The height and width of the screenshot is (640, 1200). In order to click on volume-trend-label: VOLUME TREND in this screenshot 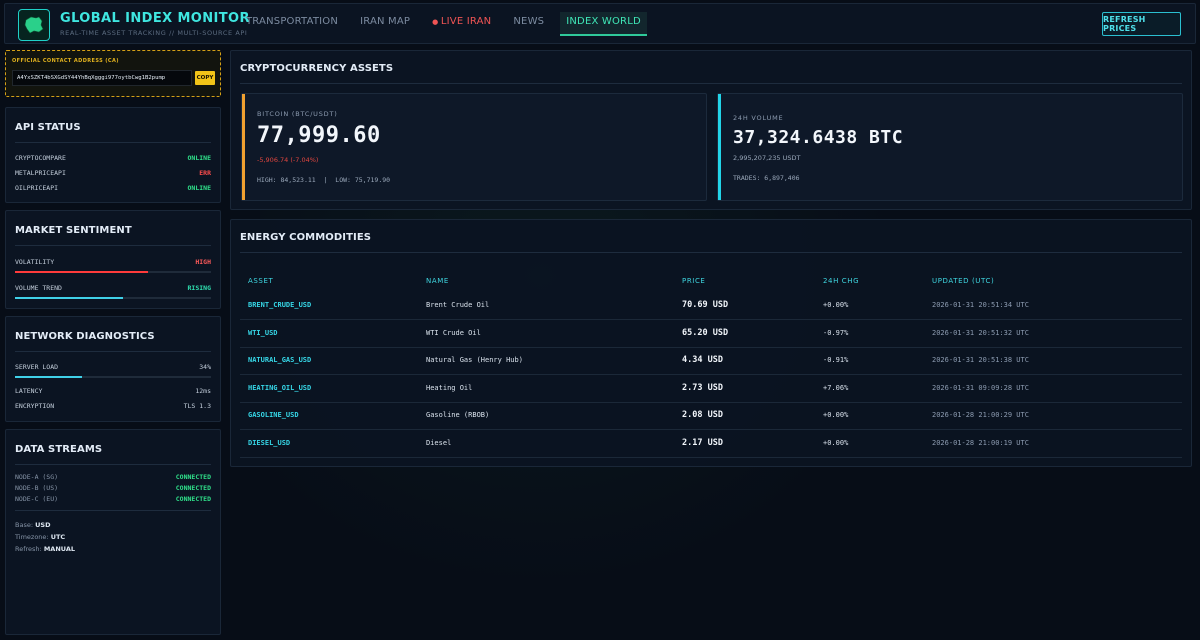, I will do `click(38, 288)`.